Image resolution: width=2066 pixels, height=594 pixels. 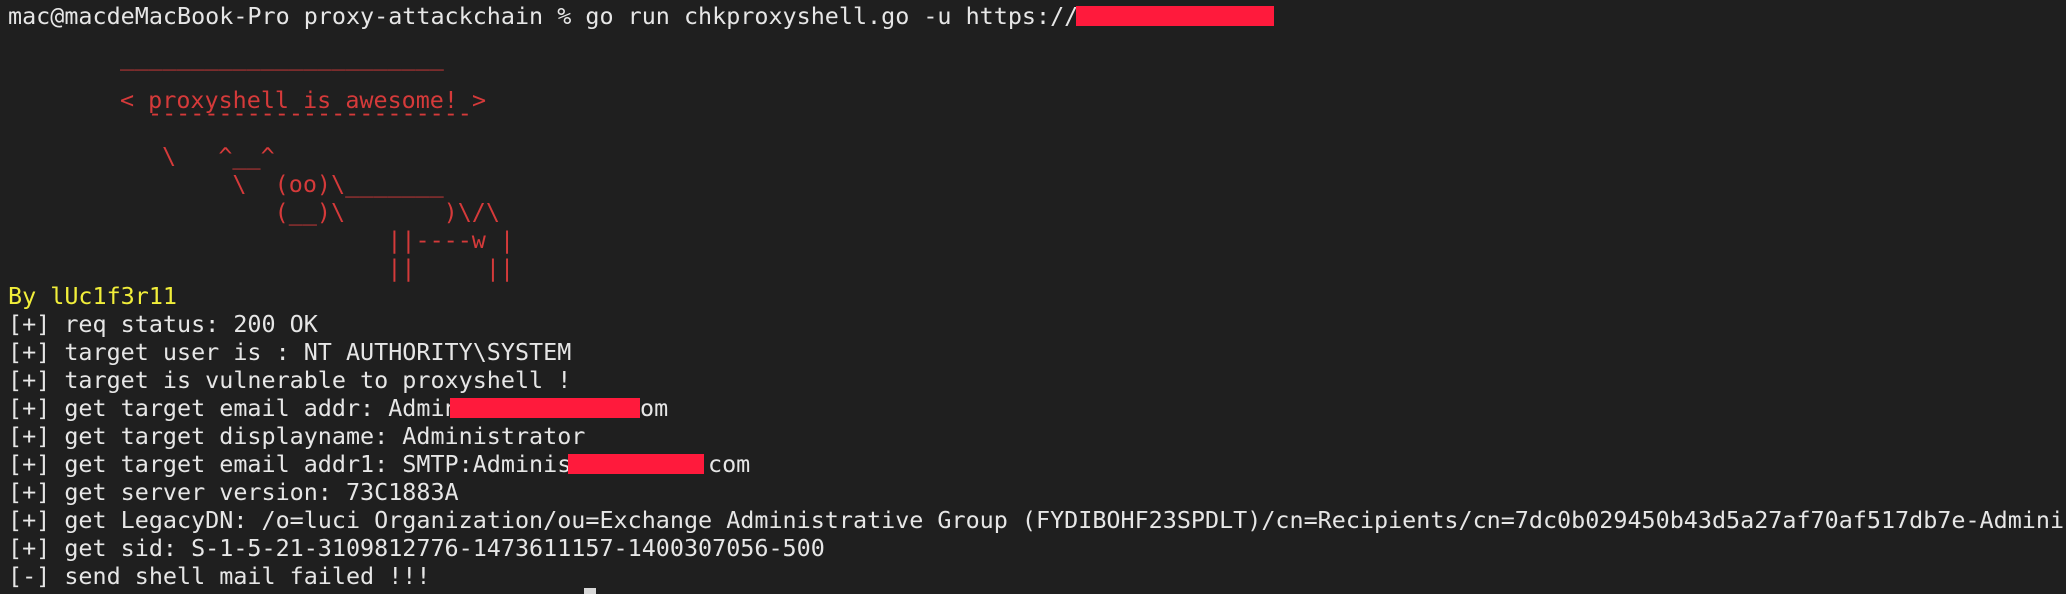 What do you see at coordinates (290, 464) in the screenshot?
I see `output-line-email-addr1: [+] get target email addr1: SMTP:Adminis` at bounding box center [290, 464].